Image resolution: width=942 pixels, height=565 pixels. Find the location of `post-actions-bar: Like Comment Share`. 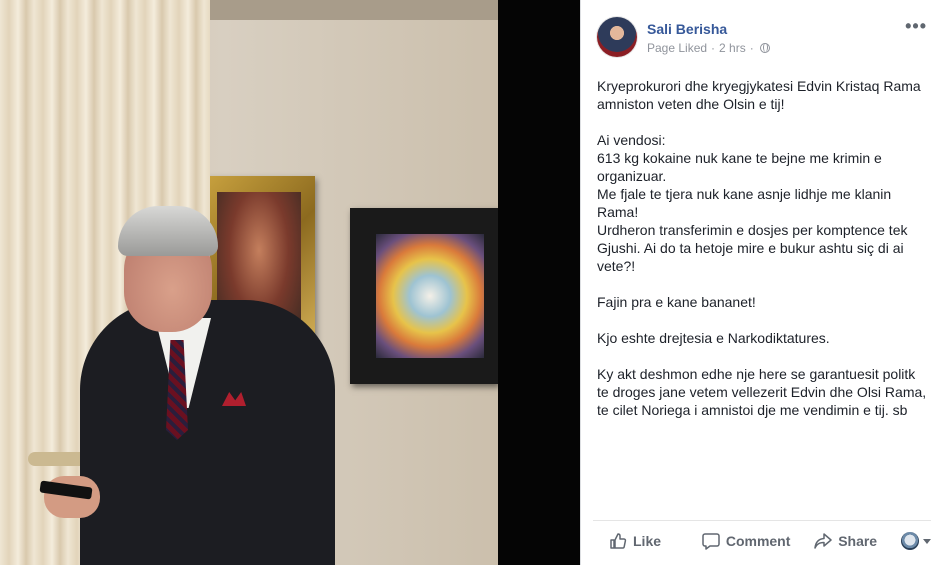

post-actions-bar: Like Comment Share is located at coordinates (762, 540).